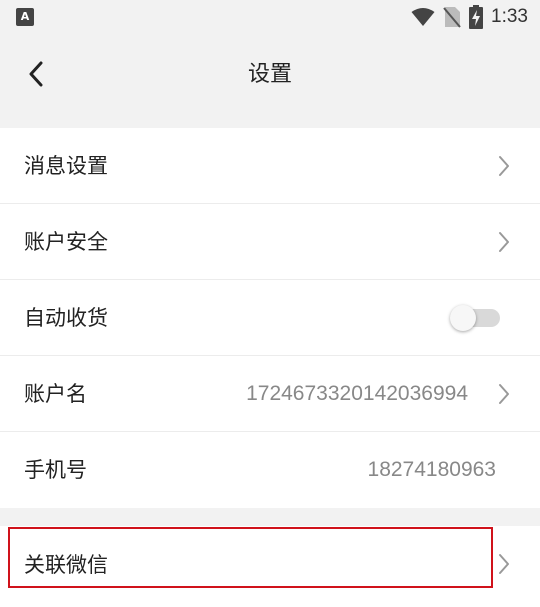 The width and height of the screenshot is (540, 607). I want to click on status-time: 1:33, so click(509, 16).